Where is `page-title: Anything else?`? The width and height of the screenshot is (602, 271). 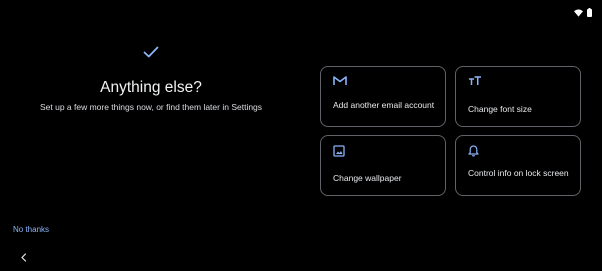
page-title: Anything else? is located at coordinates (151, 87).